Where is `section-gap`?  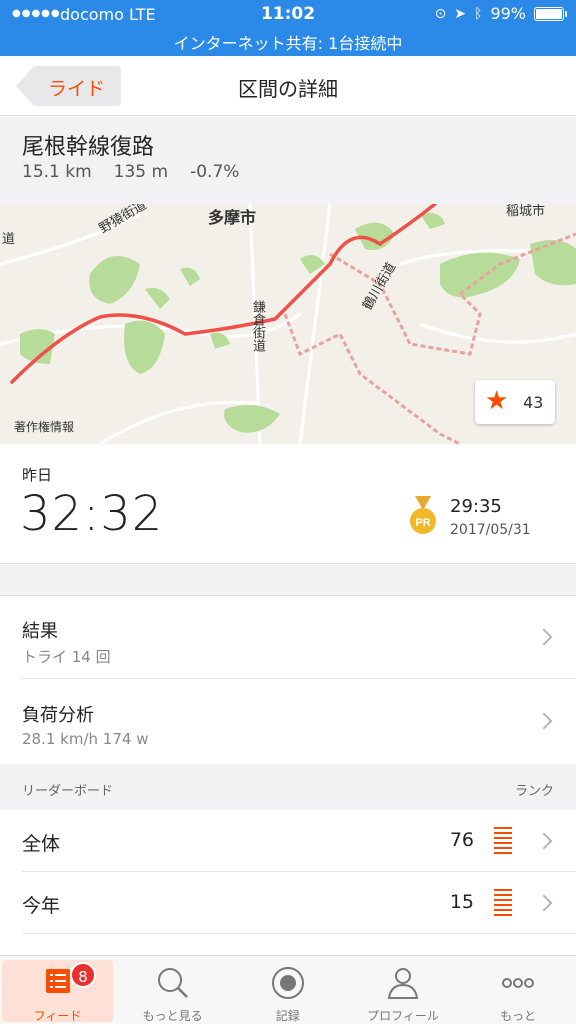 section-gap is located at coordinates (288, 580).